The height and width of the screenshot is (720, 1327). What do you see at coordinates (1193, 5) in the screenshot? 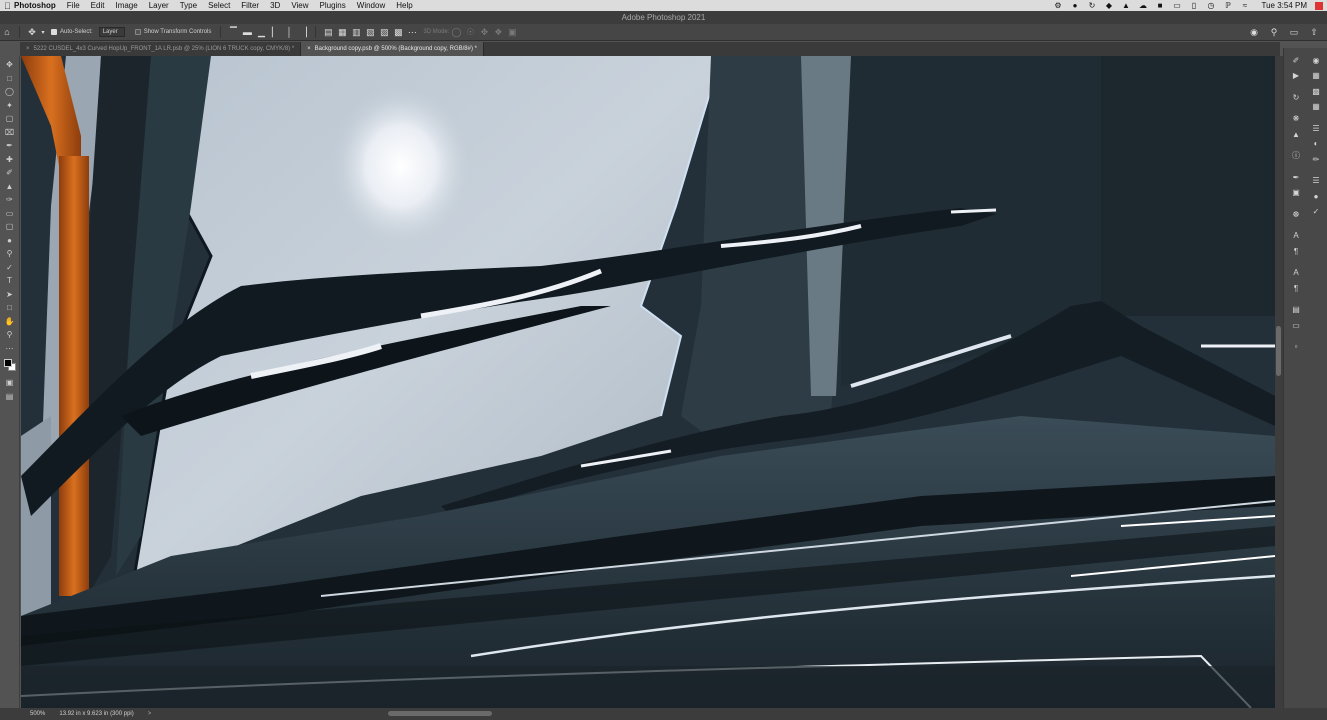
I see `pages-icon: ▯` at bounding box center [1193, 5].